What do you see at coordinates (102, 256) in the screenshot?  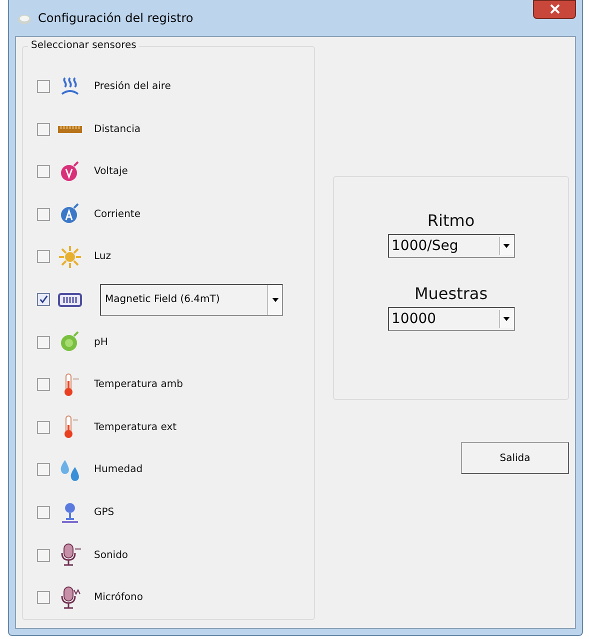 I see `sensor-label: Luz` at bounding box center [102, 256].